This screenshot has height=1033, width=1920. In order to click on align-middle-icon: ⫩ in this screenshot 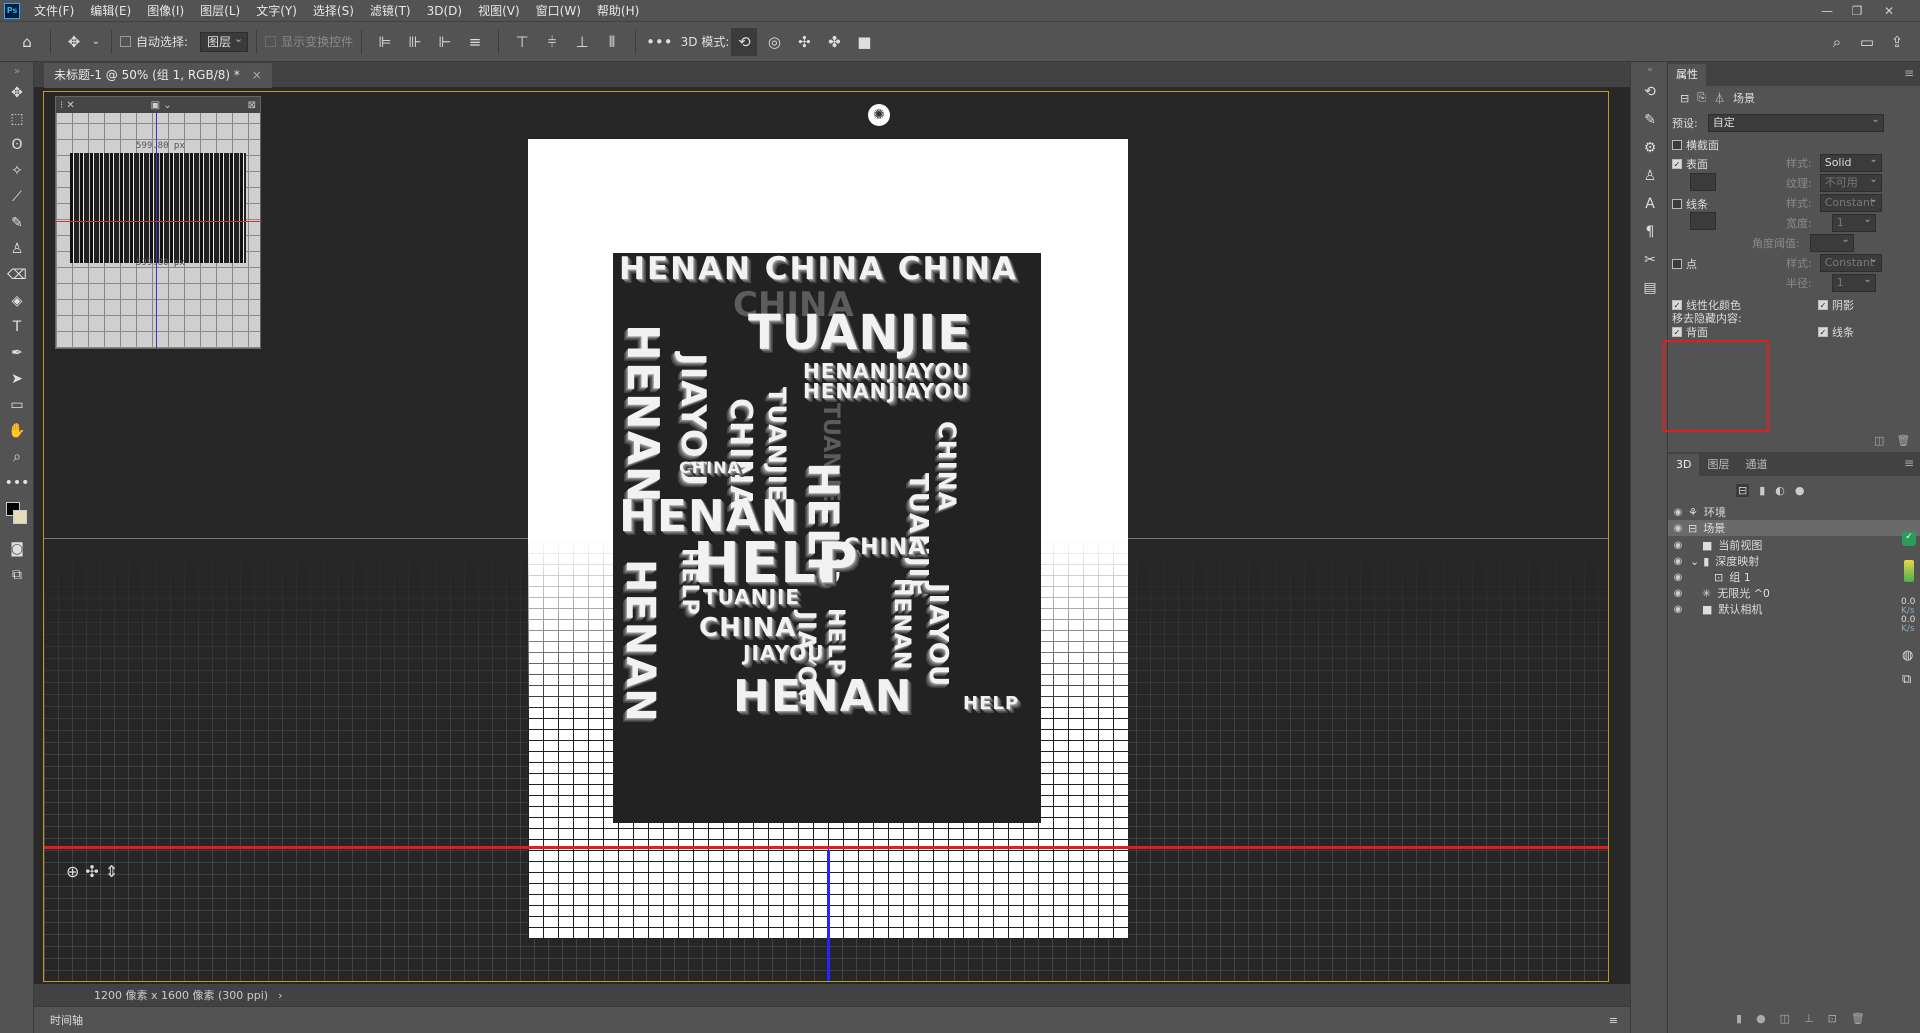, I will do `click(552, 42)`.